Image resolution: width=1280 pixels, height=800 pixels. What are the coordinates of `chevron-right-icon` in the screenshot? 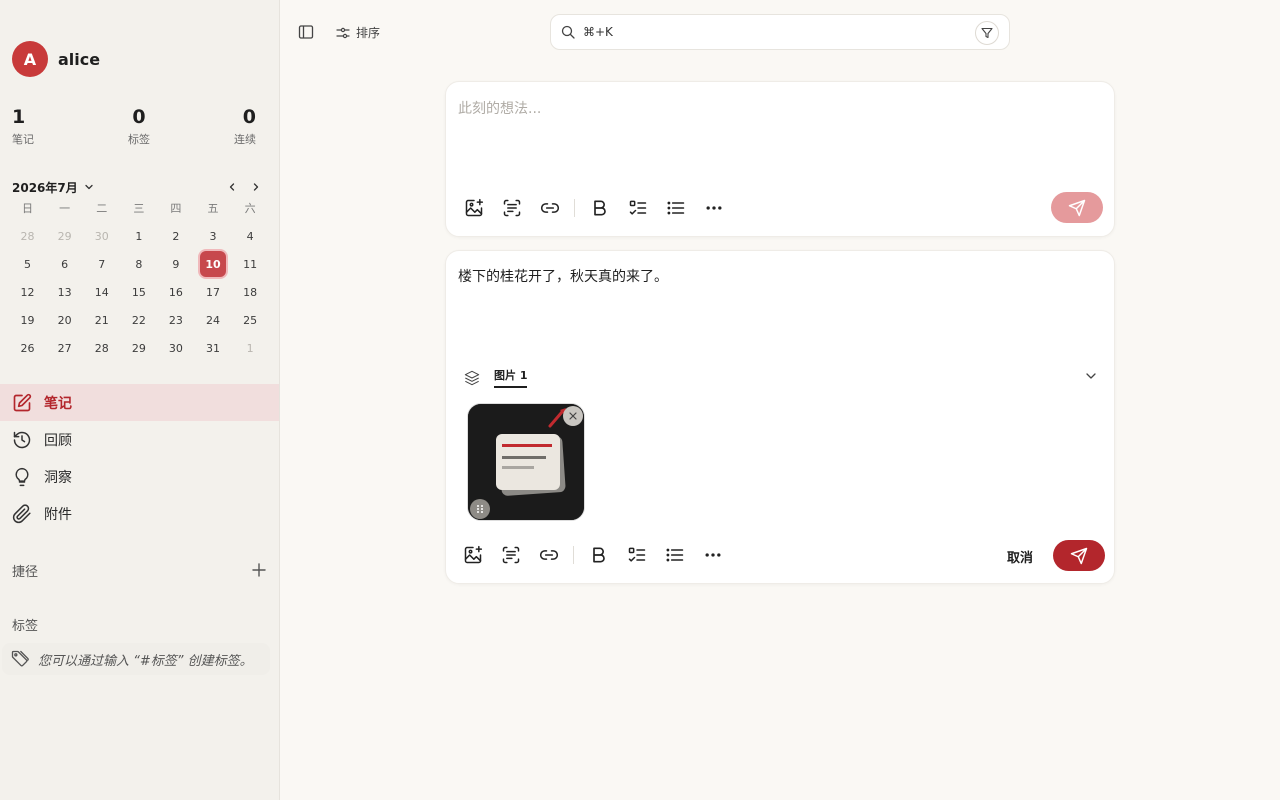 It's located at (256, 187).